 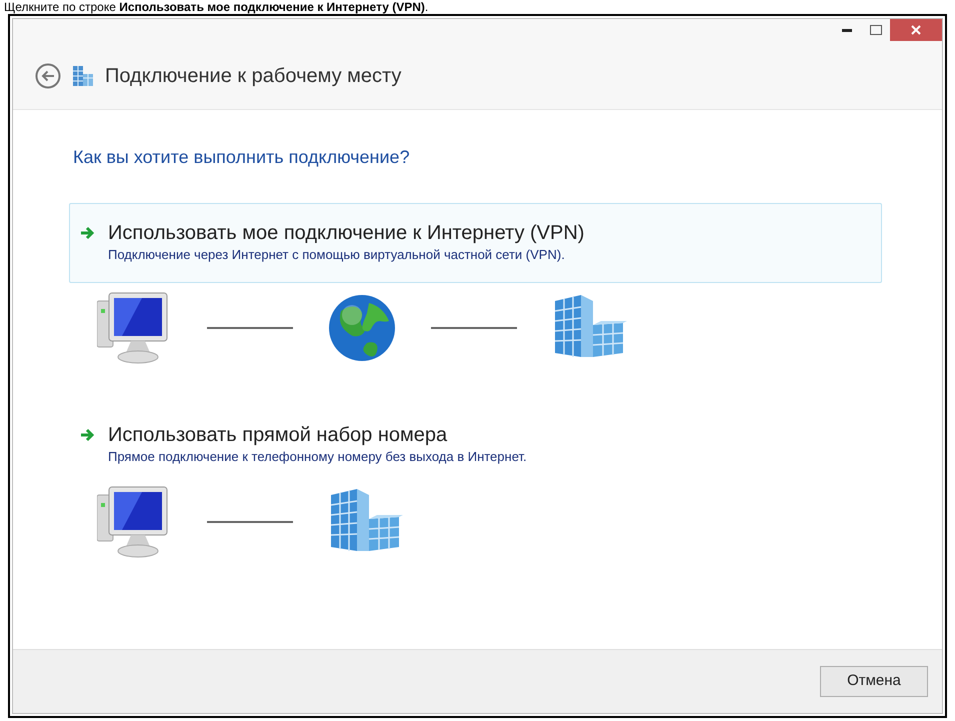 I want to click on question-heading: Как вы хотите выполнить подключение?, so click(x=241, y=157).